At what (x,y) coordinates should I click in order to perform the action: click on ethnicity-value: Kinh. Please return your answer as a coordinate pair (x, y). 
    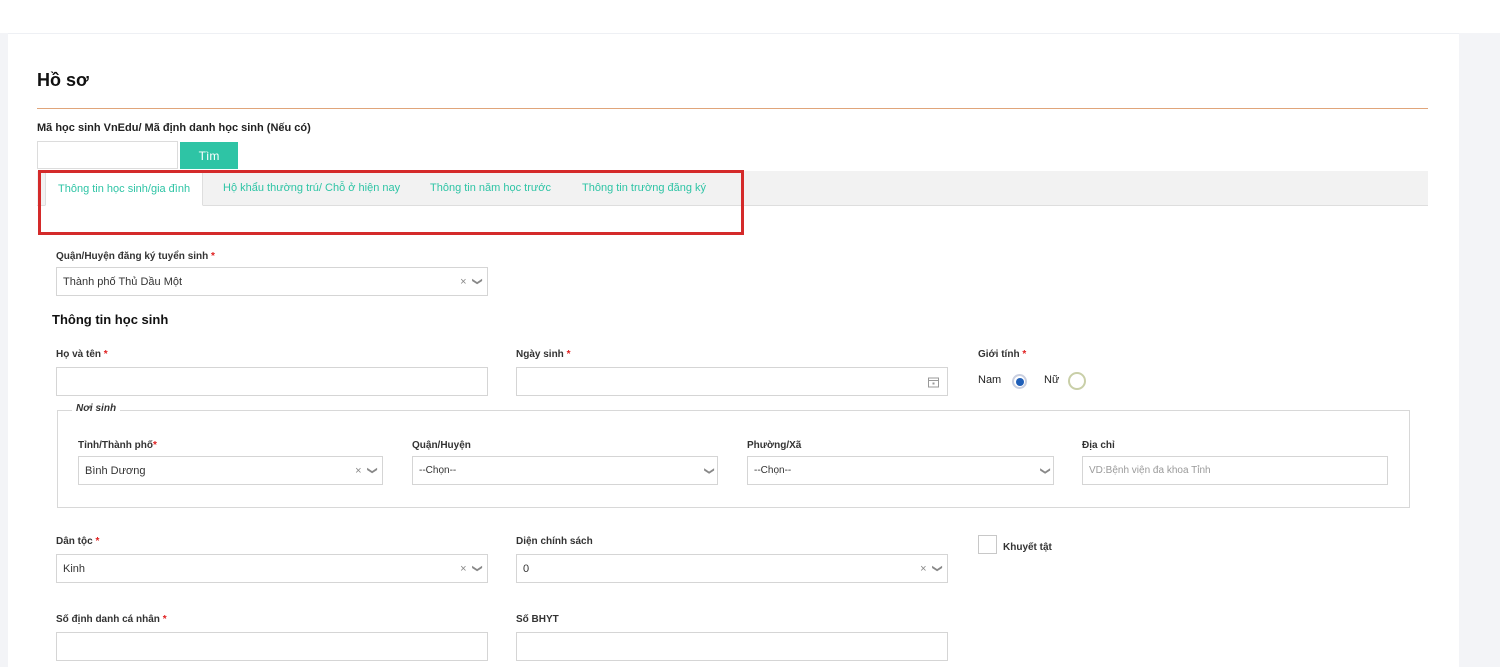
    Looking at the image, I should click on (74, 568).